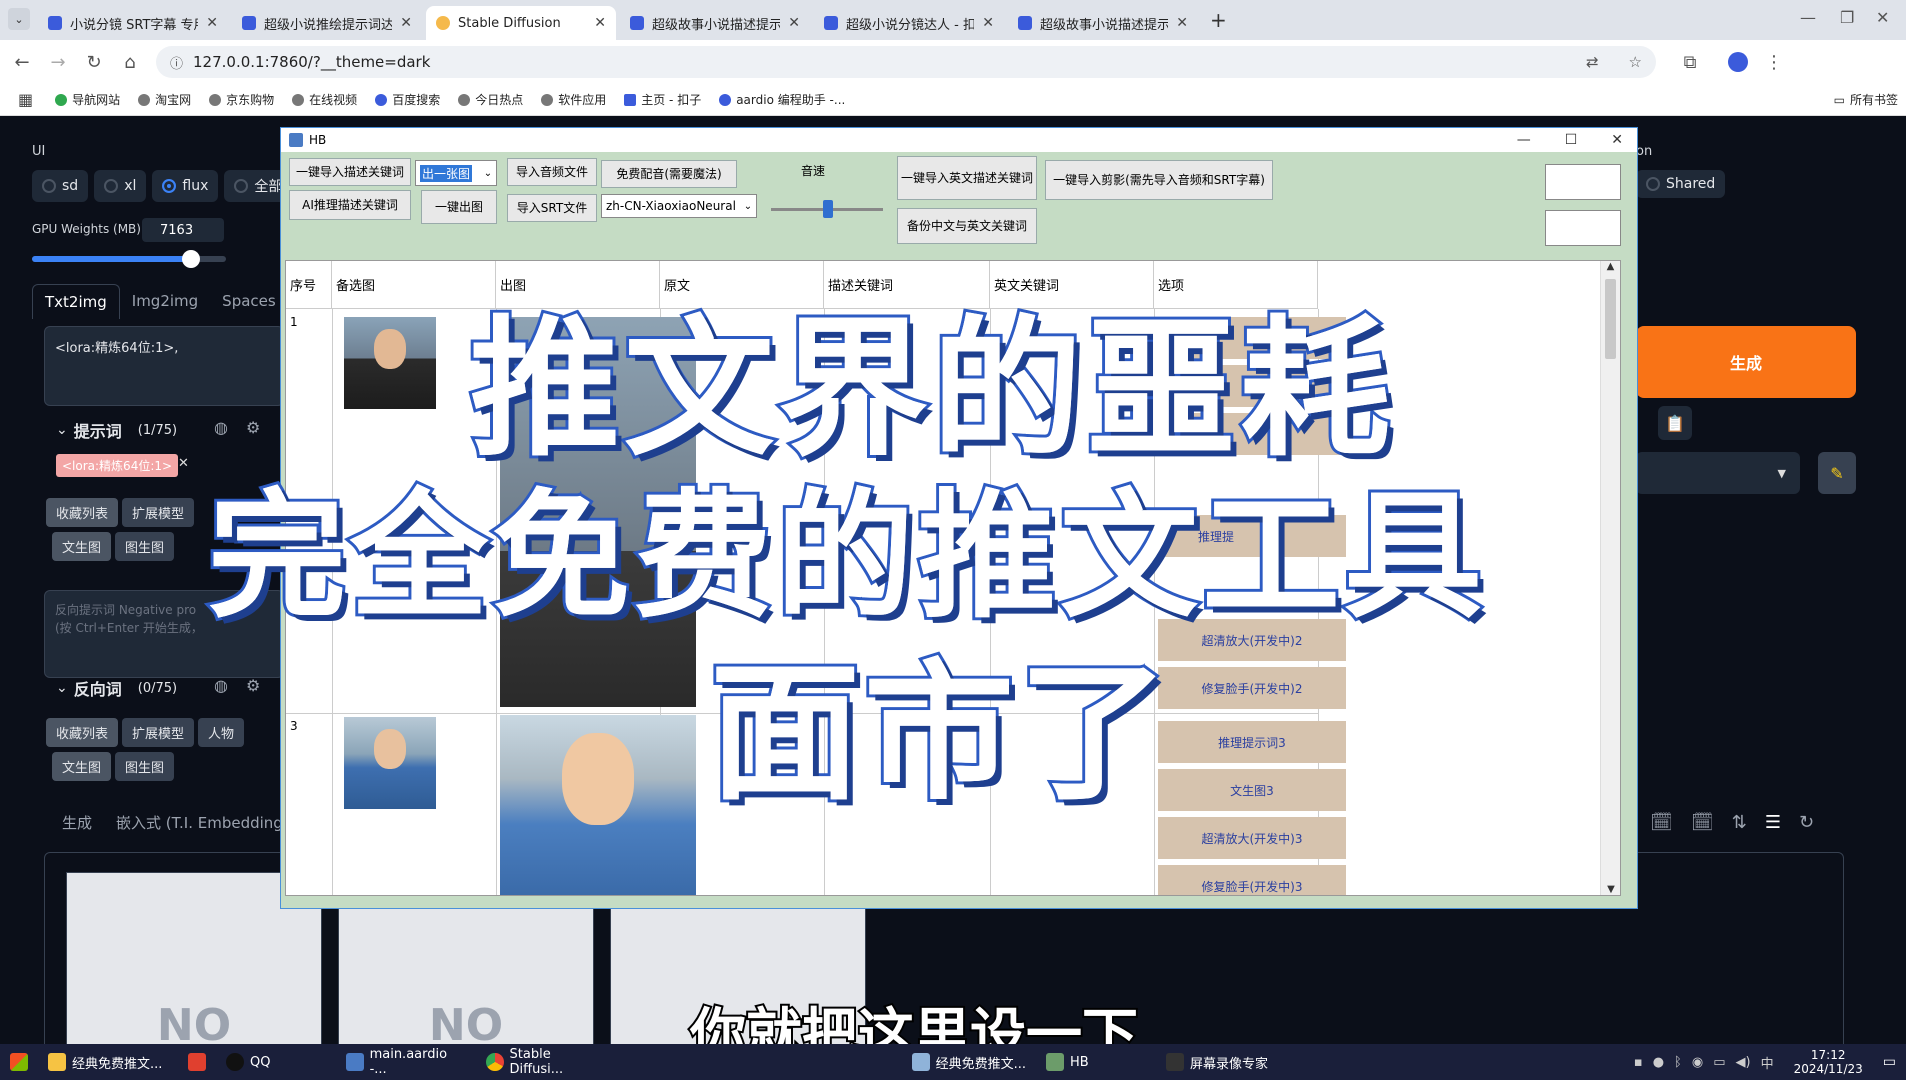 This screenshot has width=1906, height=1080. Describe the element at coordinates (407, 99) in the screenshot. I see `bookmark-item: 百度搜索` at that location.